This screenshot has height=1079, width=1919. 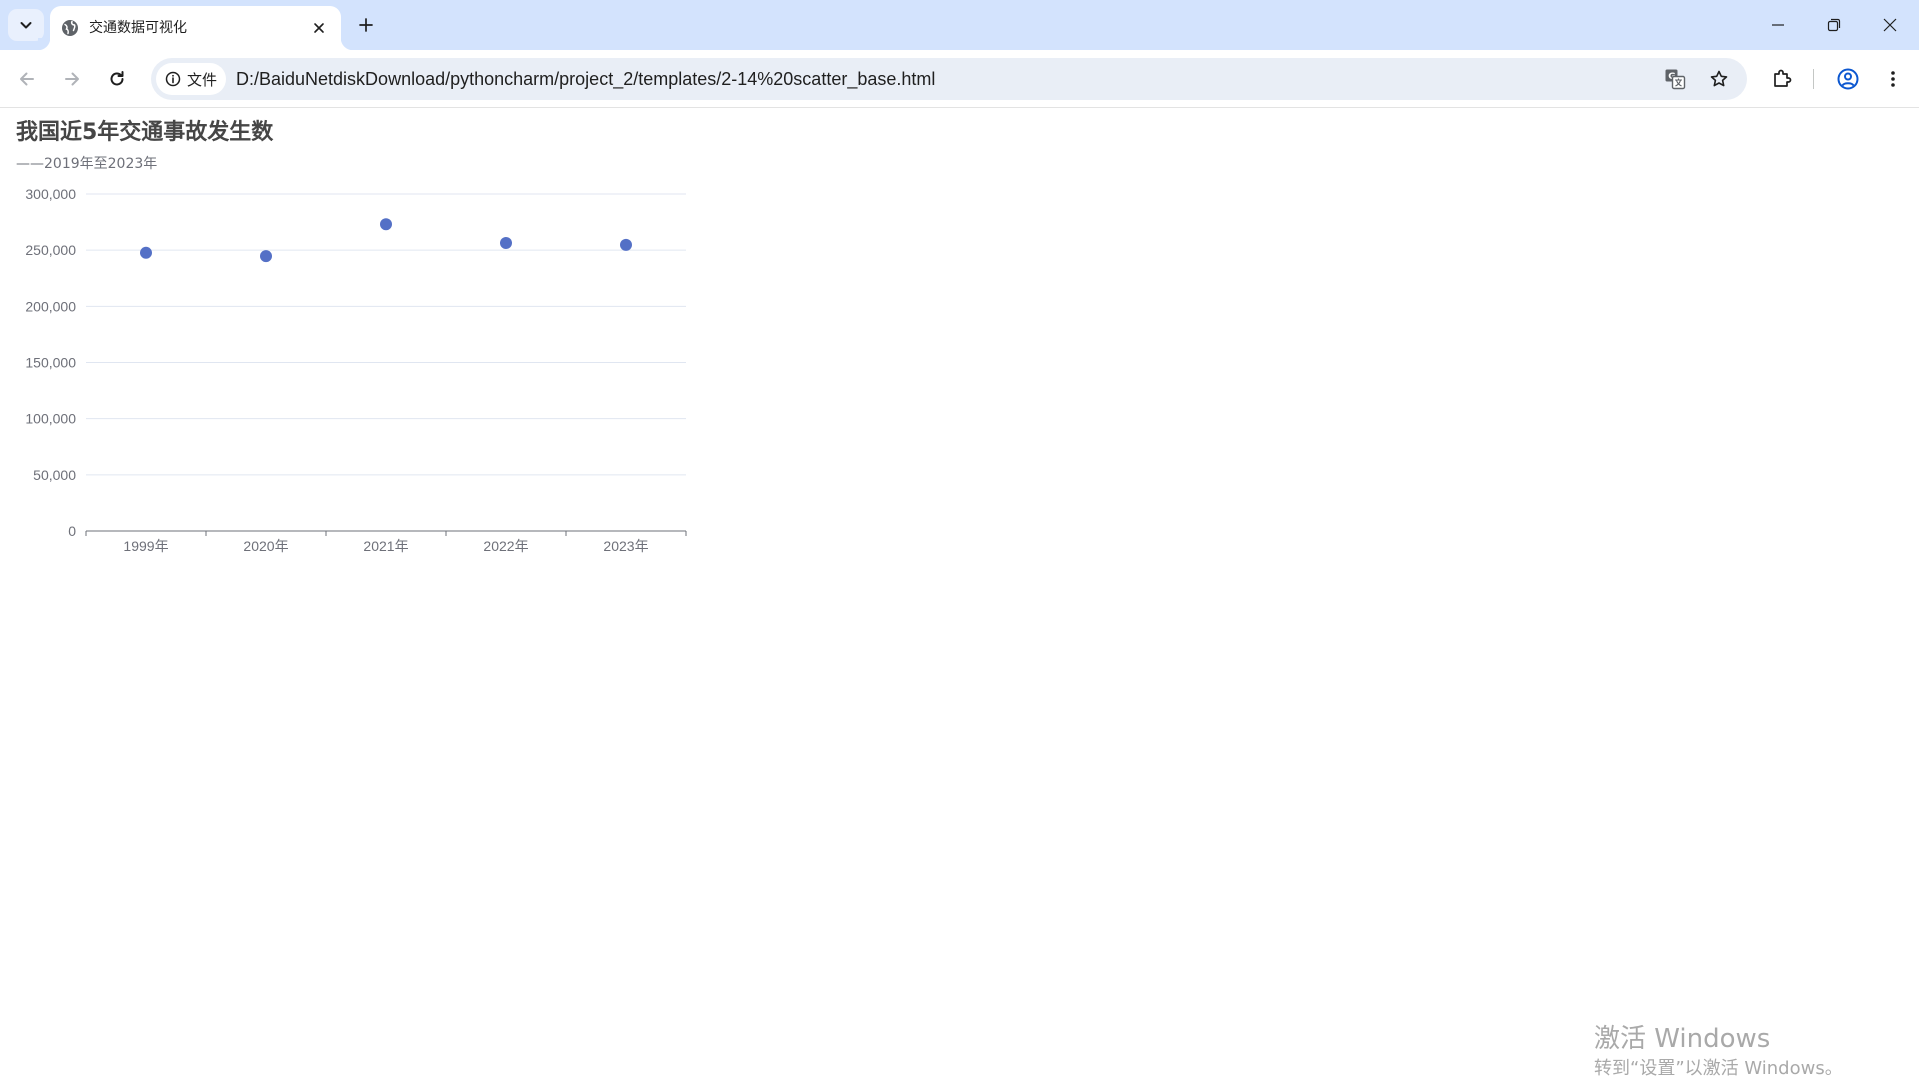 I want to click on profile-button, so click(x=1848, y=79).